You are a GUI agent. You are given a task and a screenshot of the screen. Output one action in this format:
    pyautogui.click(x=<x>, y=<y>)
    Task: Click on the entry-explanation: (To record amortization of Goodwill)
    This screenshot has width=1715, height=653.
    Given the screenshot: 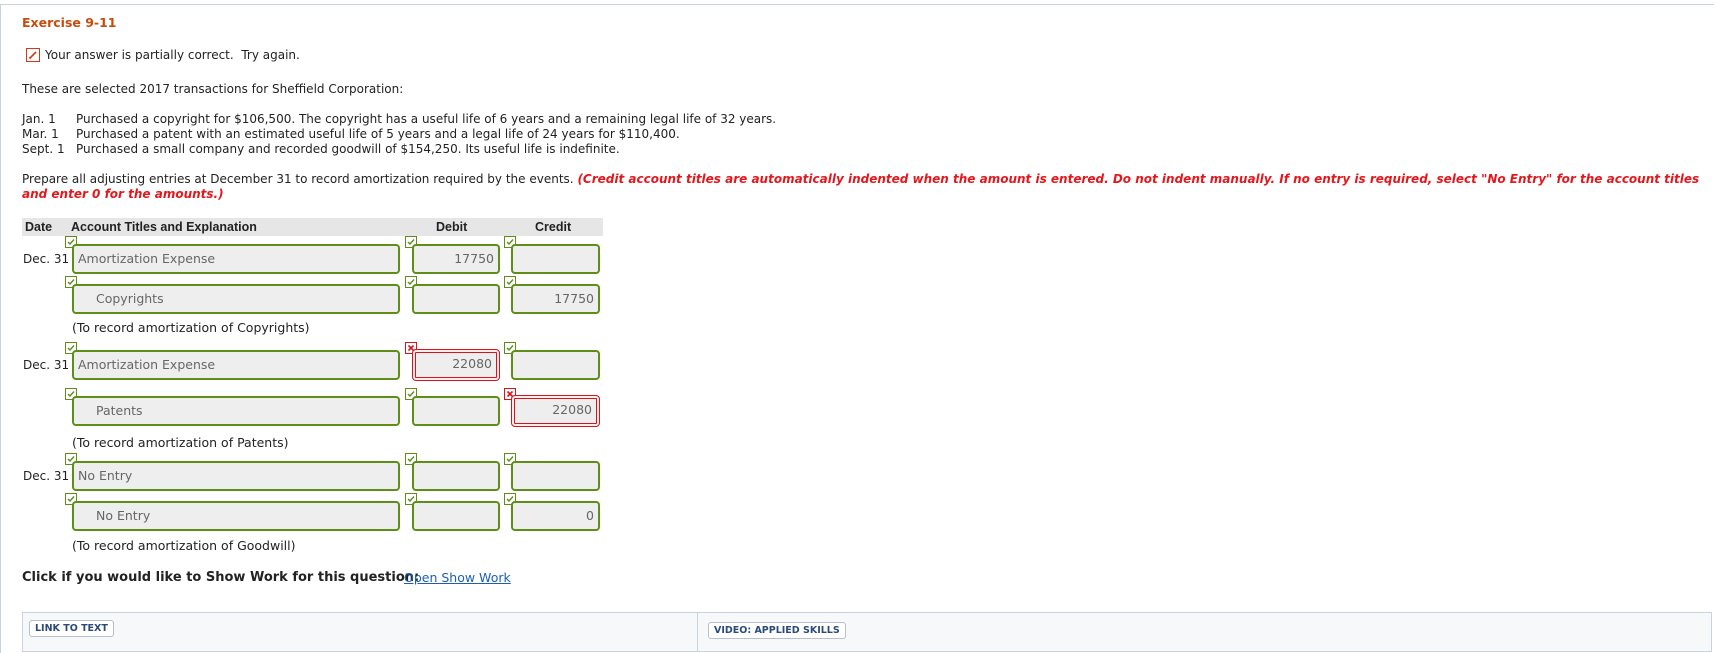 What is the action you would take?
    pyautogui.click(x=184, y=545)
    